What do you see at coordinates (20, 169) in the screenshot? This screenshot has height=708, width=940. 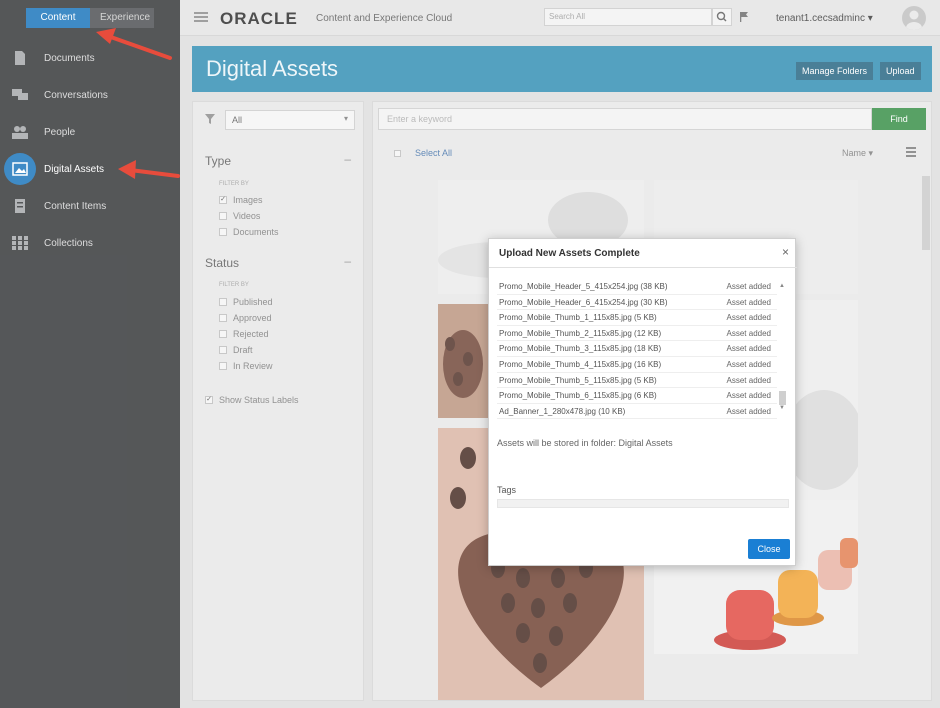 I see `image-icon` at bounding box center [20, 169].